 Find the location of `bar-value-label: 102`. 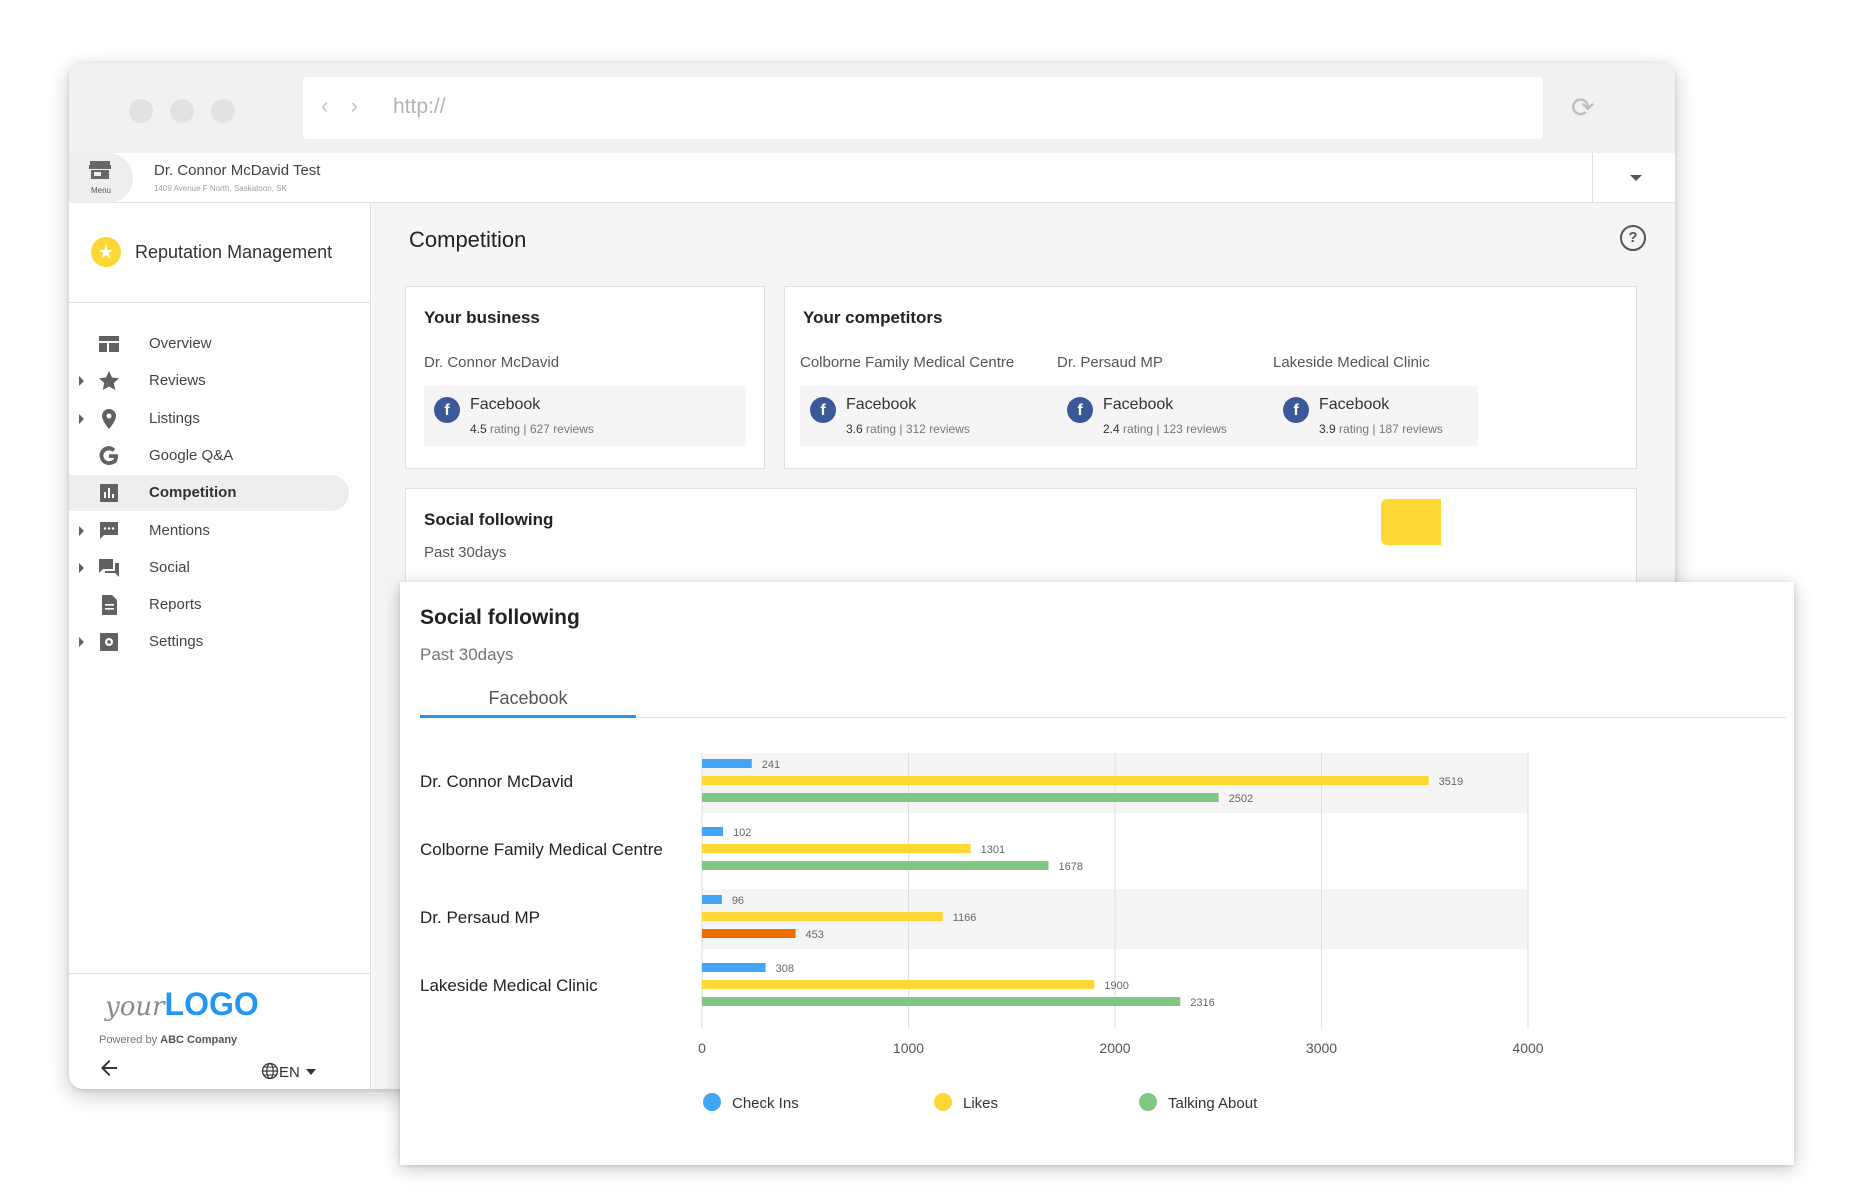

bar-value-label: 102 is located at coordinates (742, 833).